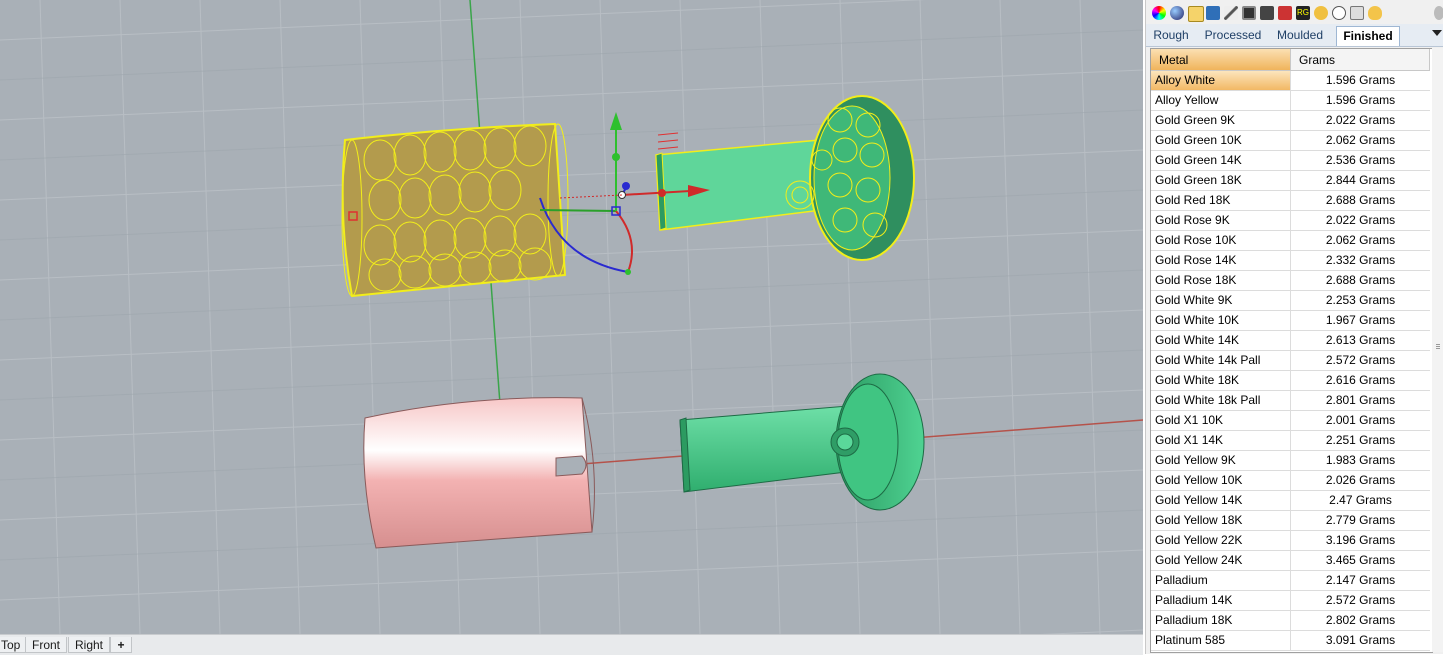  I want to click on pink-cylinder-part, so click(479, 473).